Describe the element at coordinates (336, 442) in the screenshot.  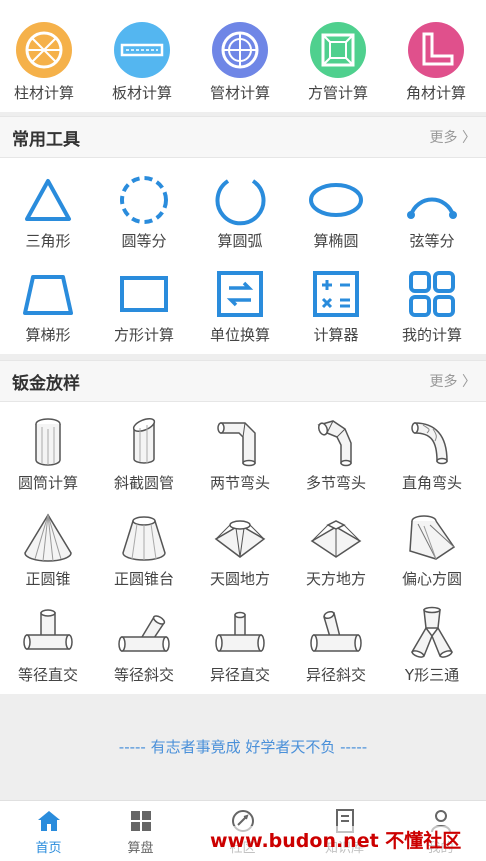
I see `multi-elbow-icon` at that location.